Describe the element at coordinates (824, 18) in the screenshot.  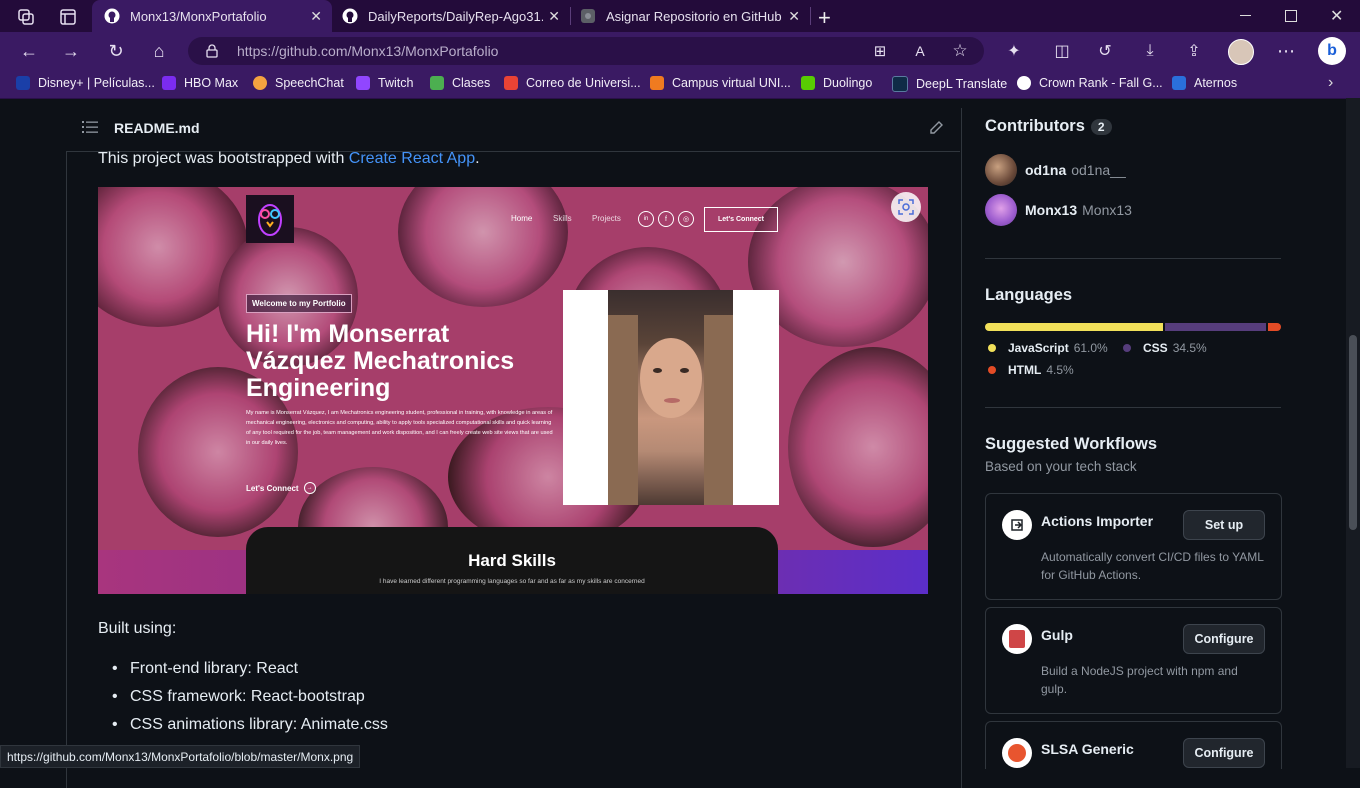
I see `new-tab-plus-icon: +` at that location.